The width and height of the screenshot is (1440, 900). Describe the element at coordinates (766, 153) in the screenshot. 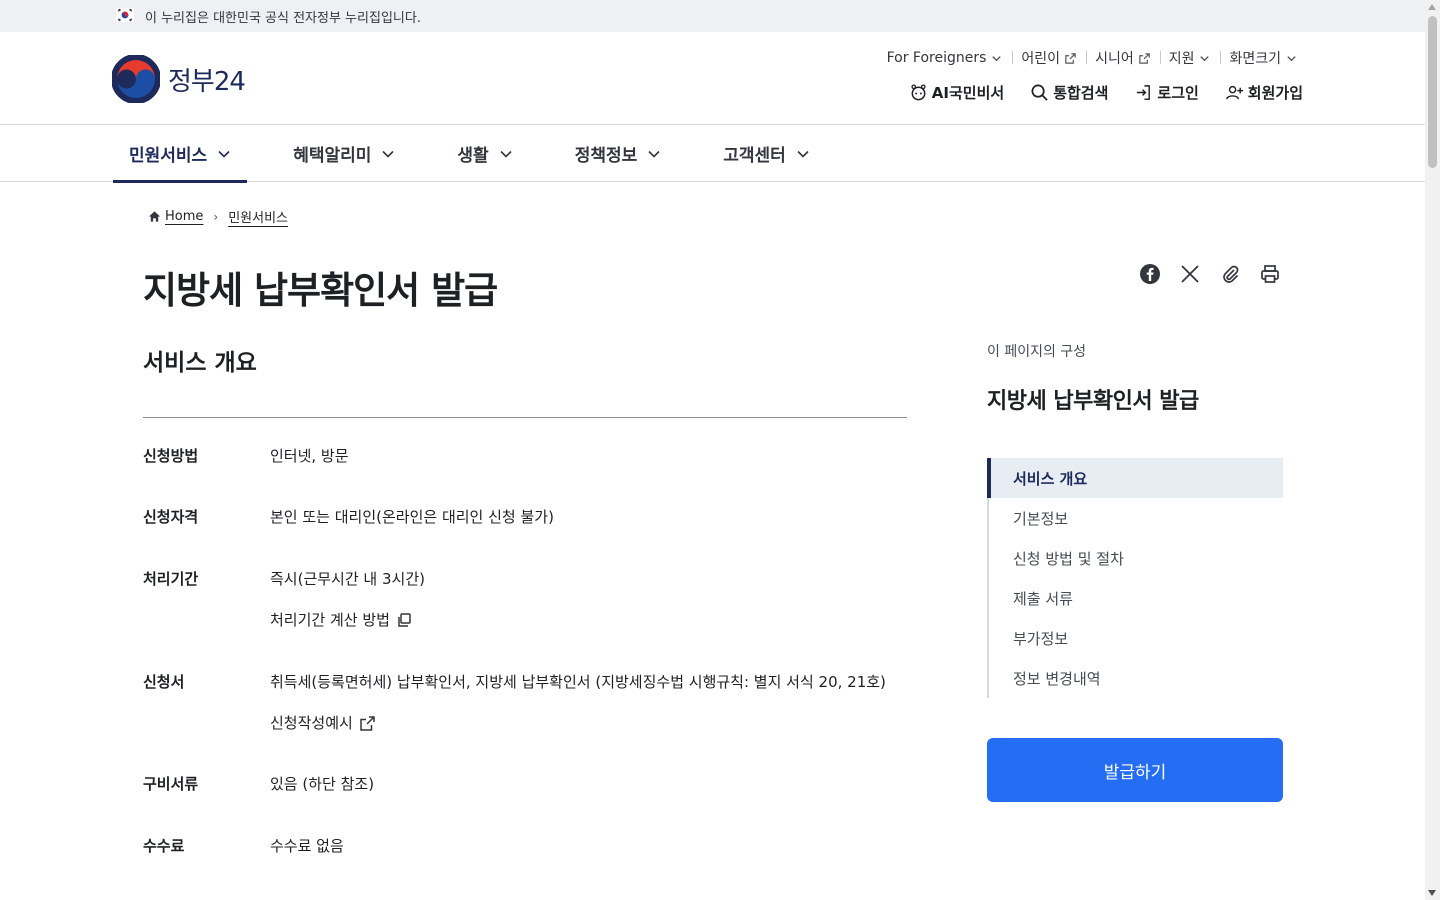

I see `nav-customer-center: 고객센터` at that location.